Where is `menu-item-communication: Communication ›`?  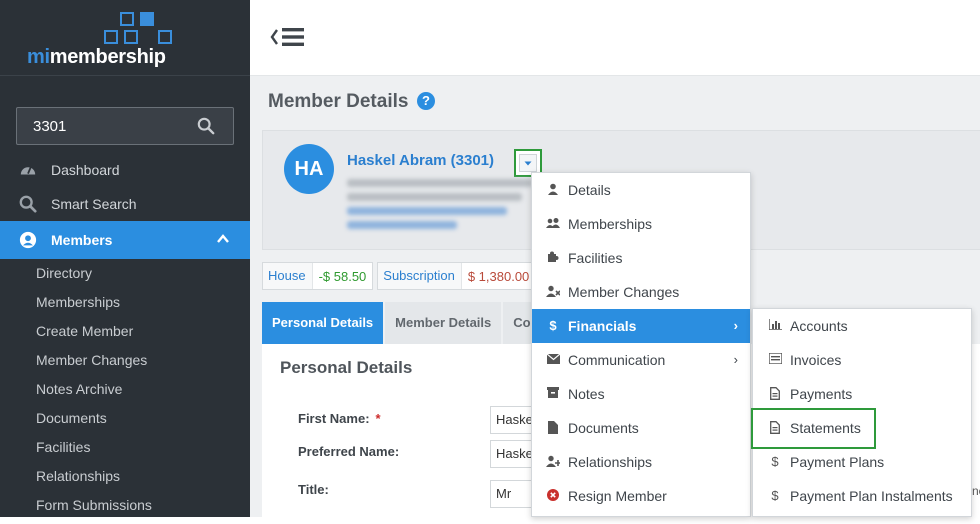
menu-item-communication: Communication › is located at coordinates (641, 360).